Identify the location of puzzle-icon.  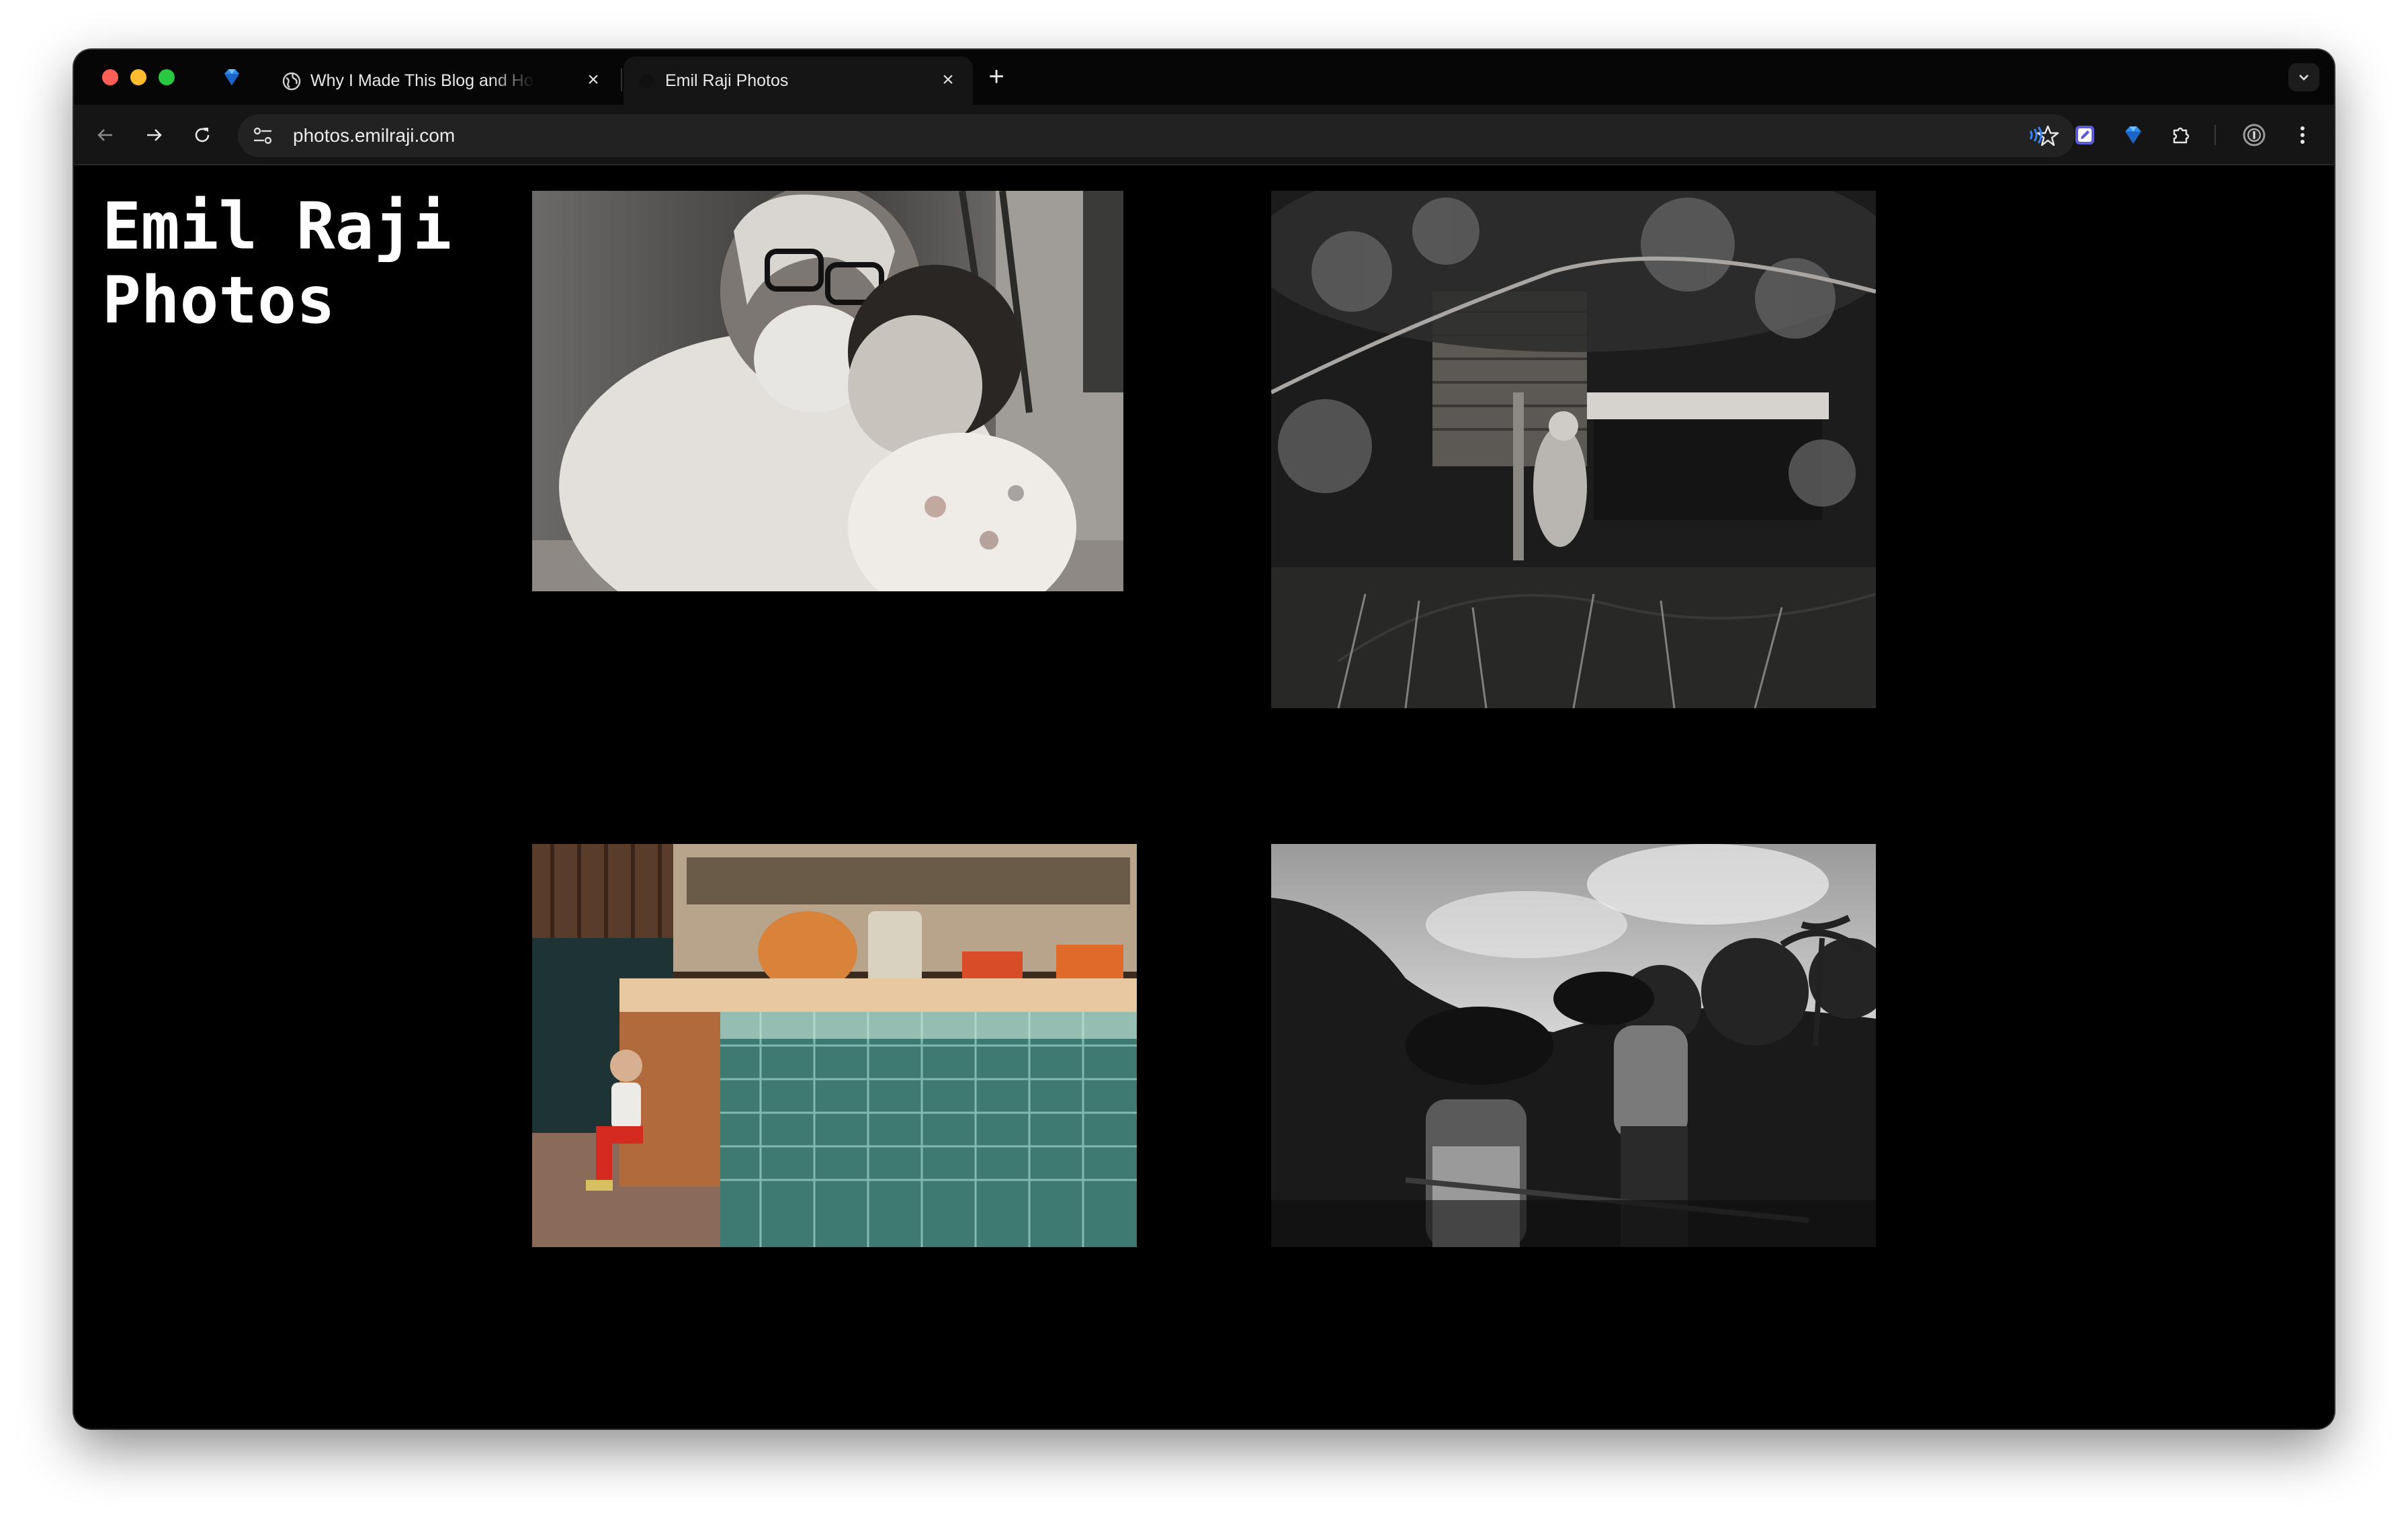
(2181, 136).